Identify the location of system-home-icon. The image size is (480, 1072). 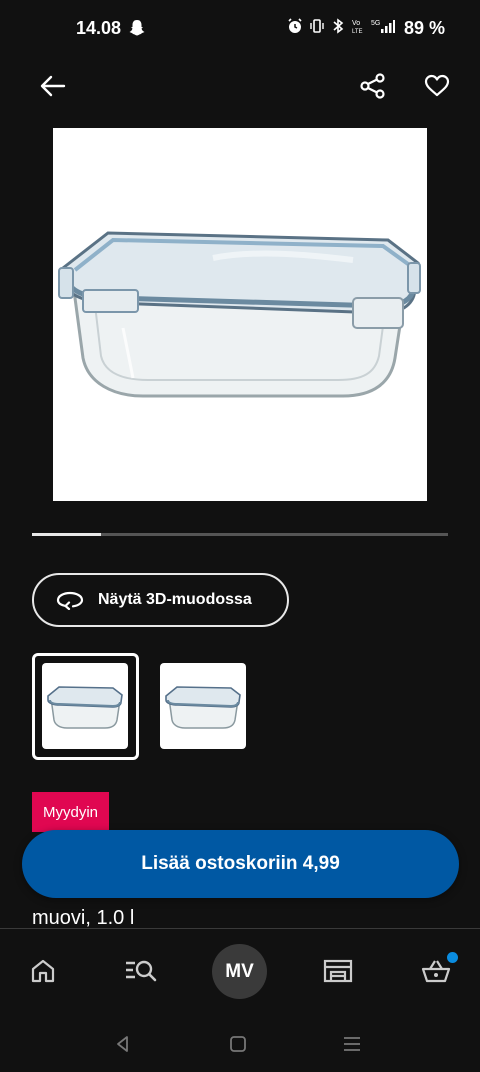
(238, 1044).